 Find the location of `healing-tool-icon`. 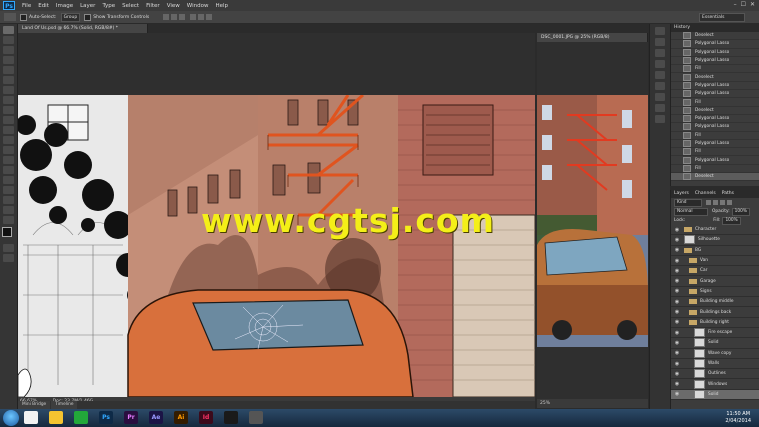

healing-tool-icon is located at coordinates (8, 90).